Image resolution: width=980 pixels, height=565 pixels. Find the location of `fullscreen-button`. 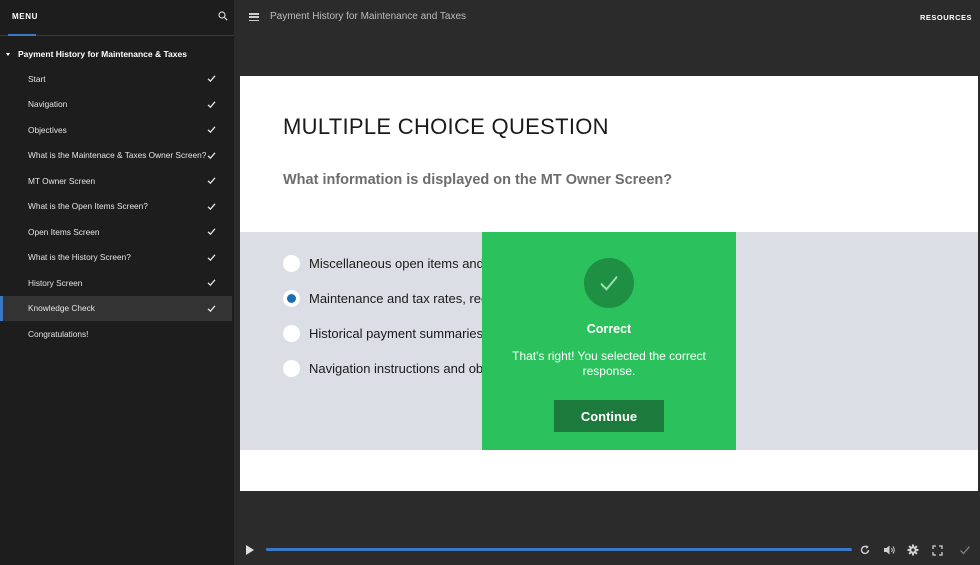

fullscreen-button is located at coordinates (937, 550).